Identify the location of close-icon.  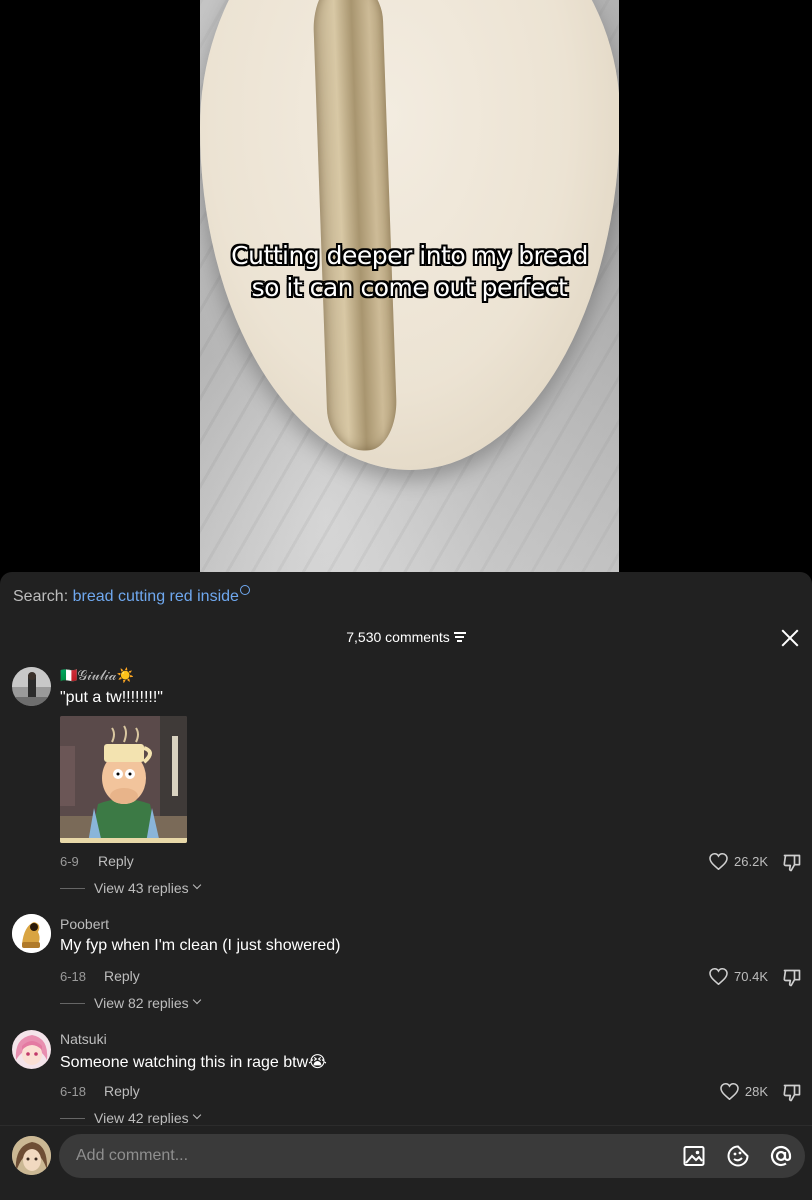
(790, 638).